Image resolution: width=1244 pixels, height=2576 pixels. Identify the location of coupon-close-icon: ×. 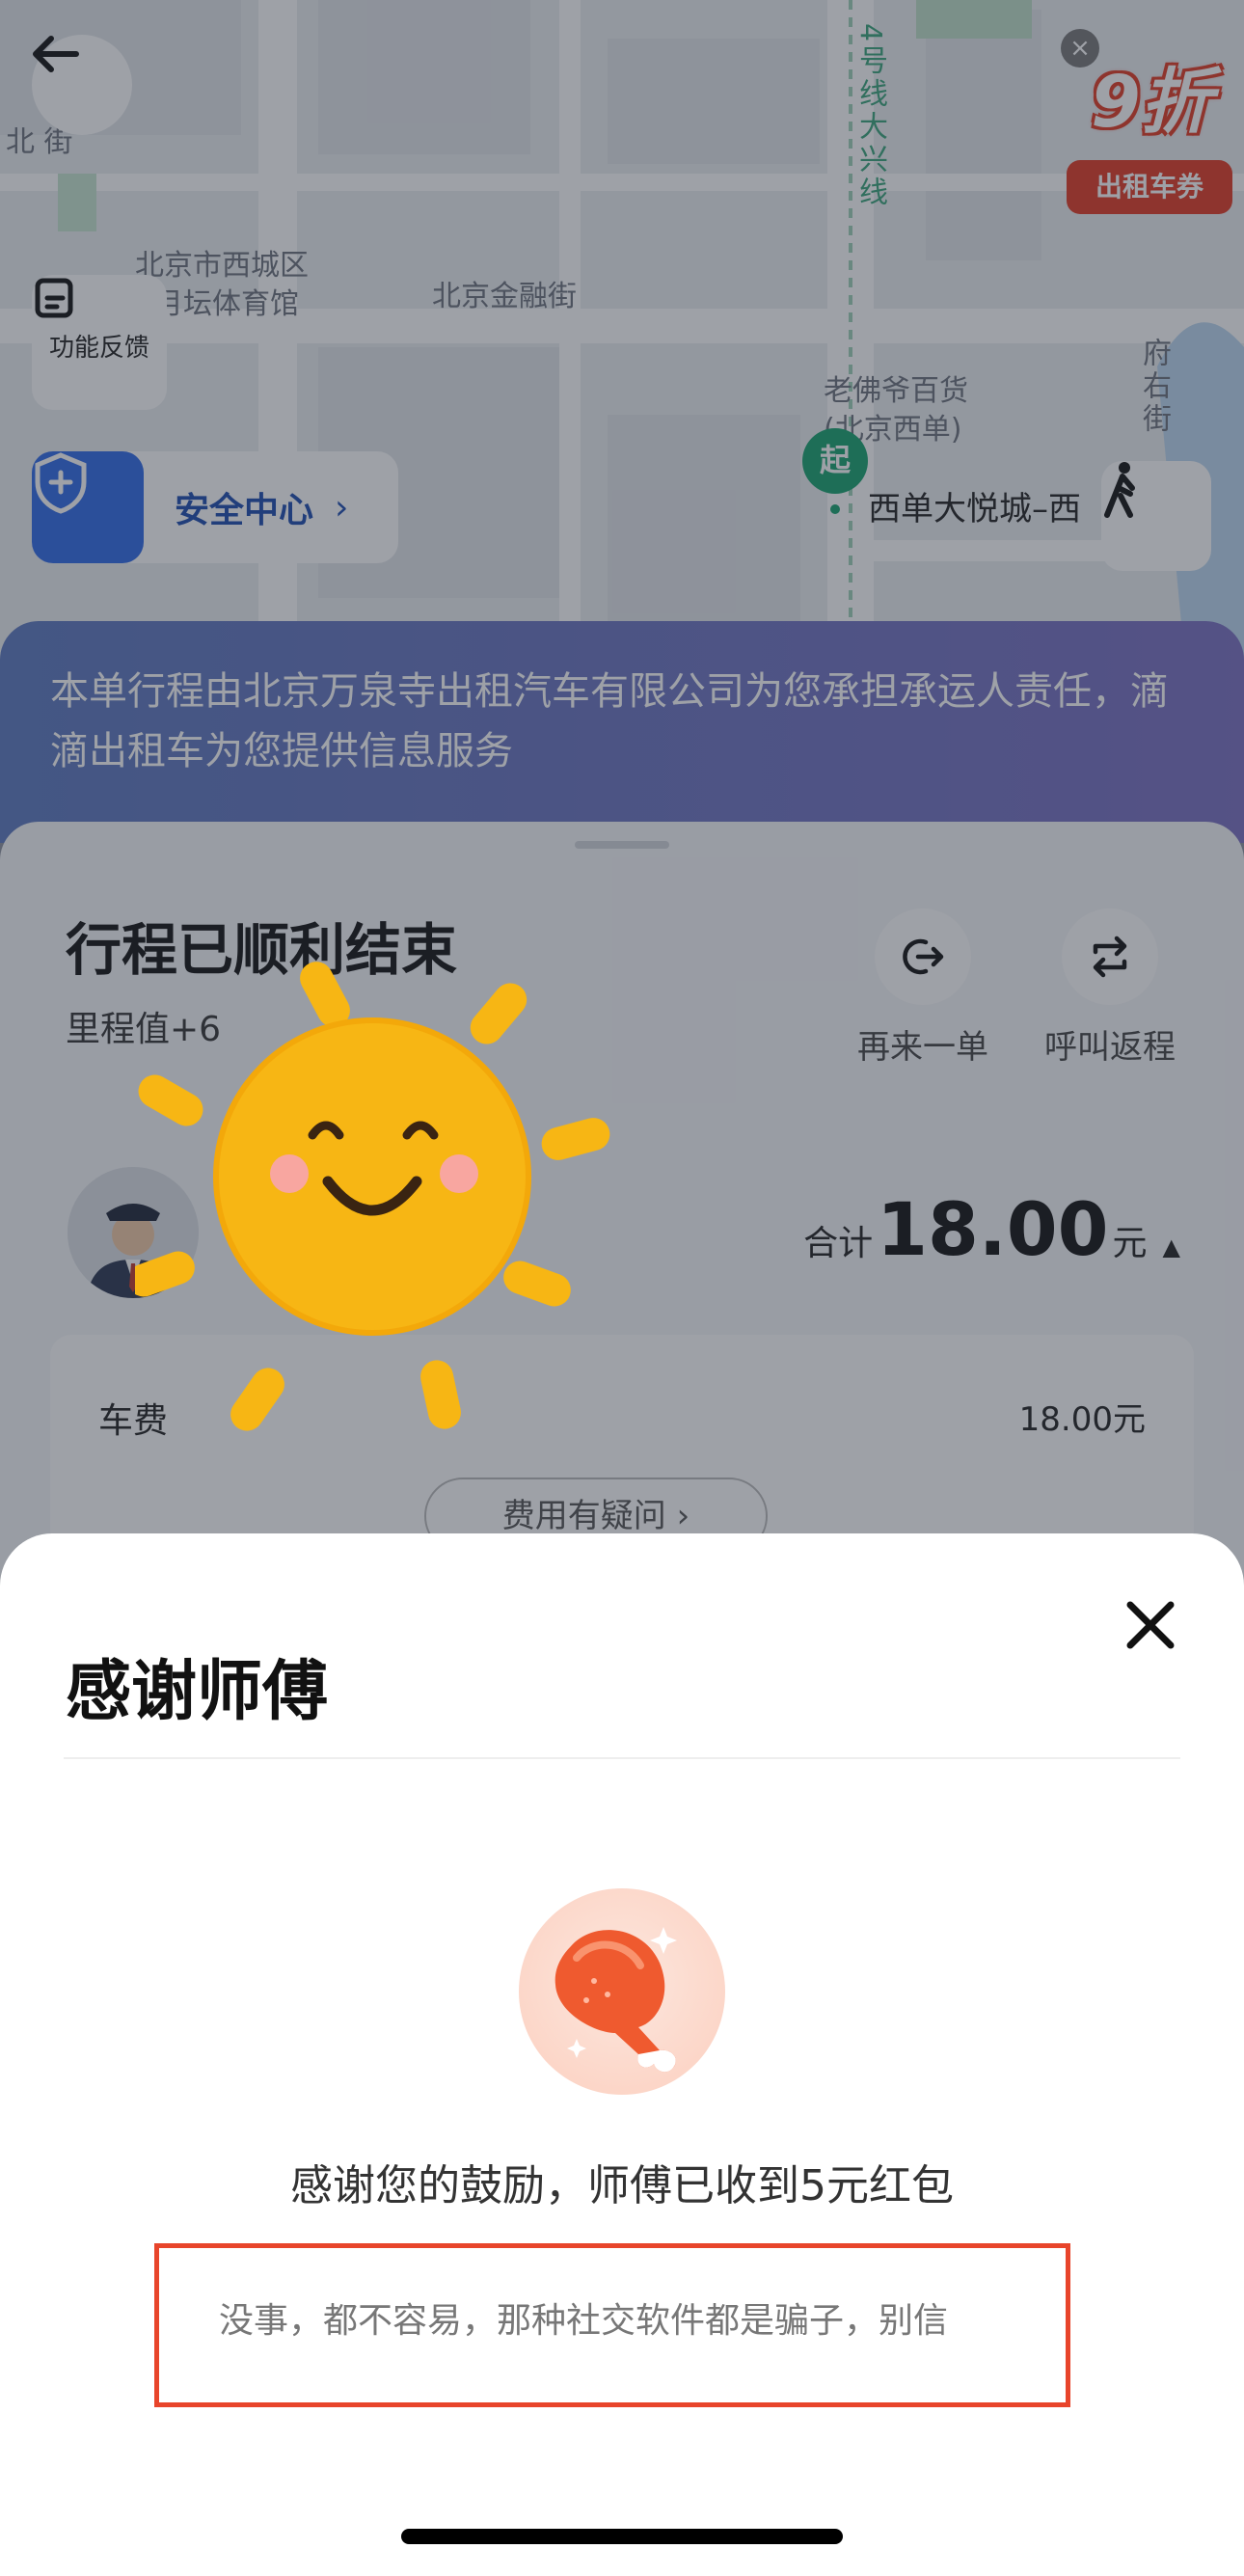
(1080, 48).